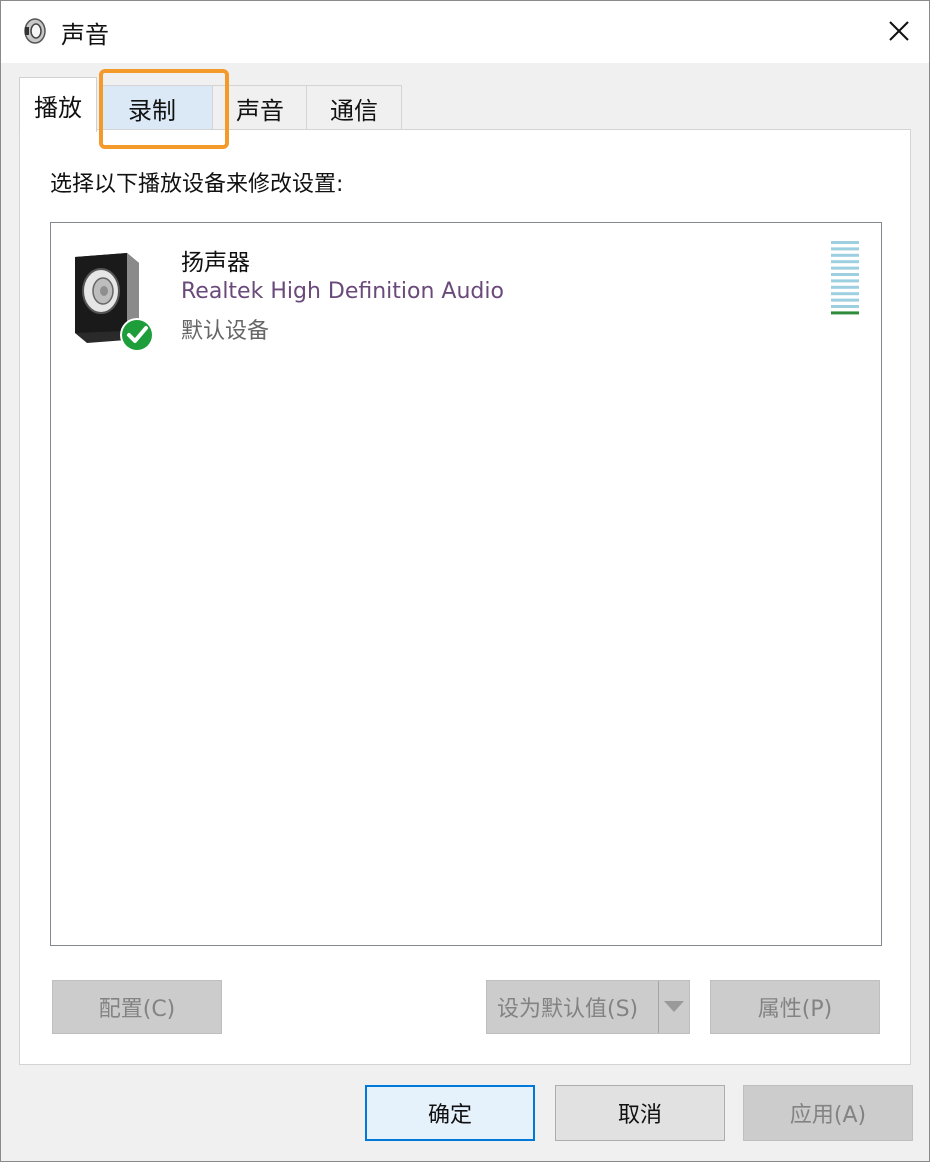 This screenshot has height=1162, width=930. I want to click on properties-button: 属性(P), so click(795, 1007).